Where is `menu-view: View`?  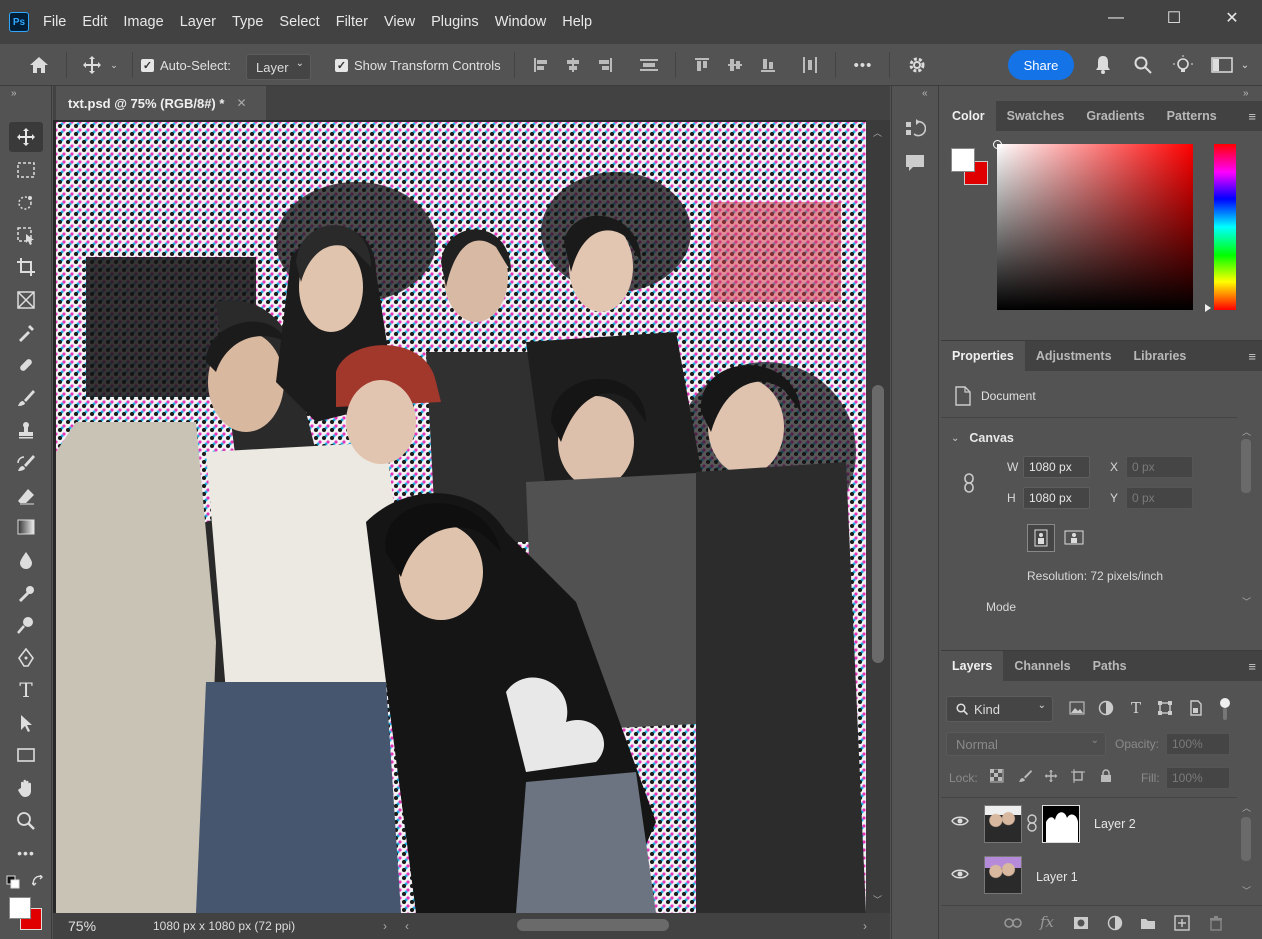 menu-view: View is located at coordinates (399, 22).